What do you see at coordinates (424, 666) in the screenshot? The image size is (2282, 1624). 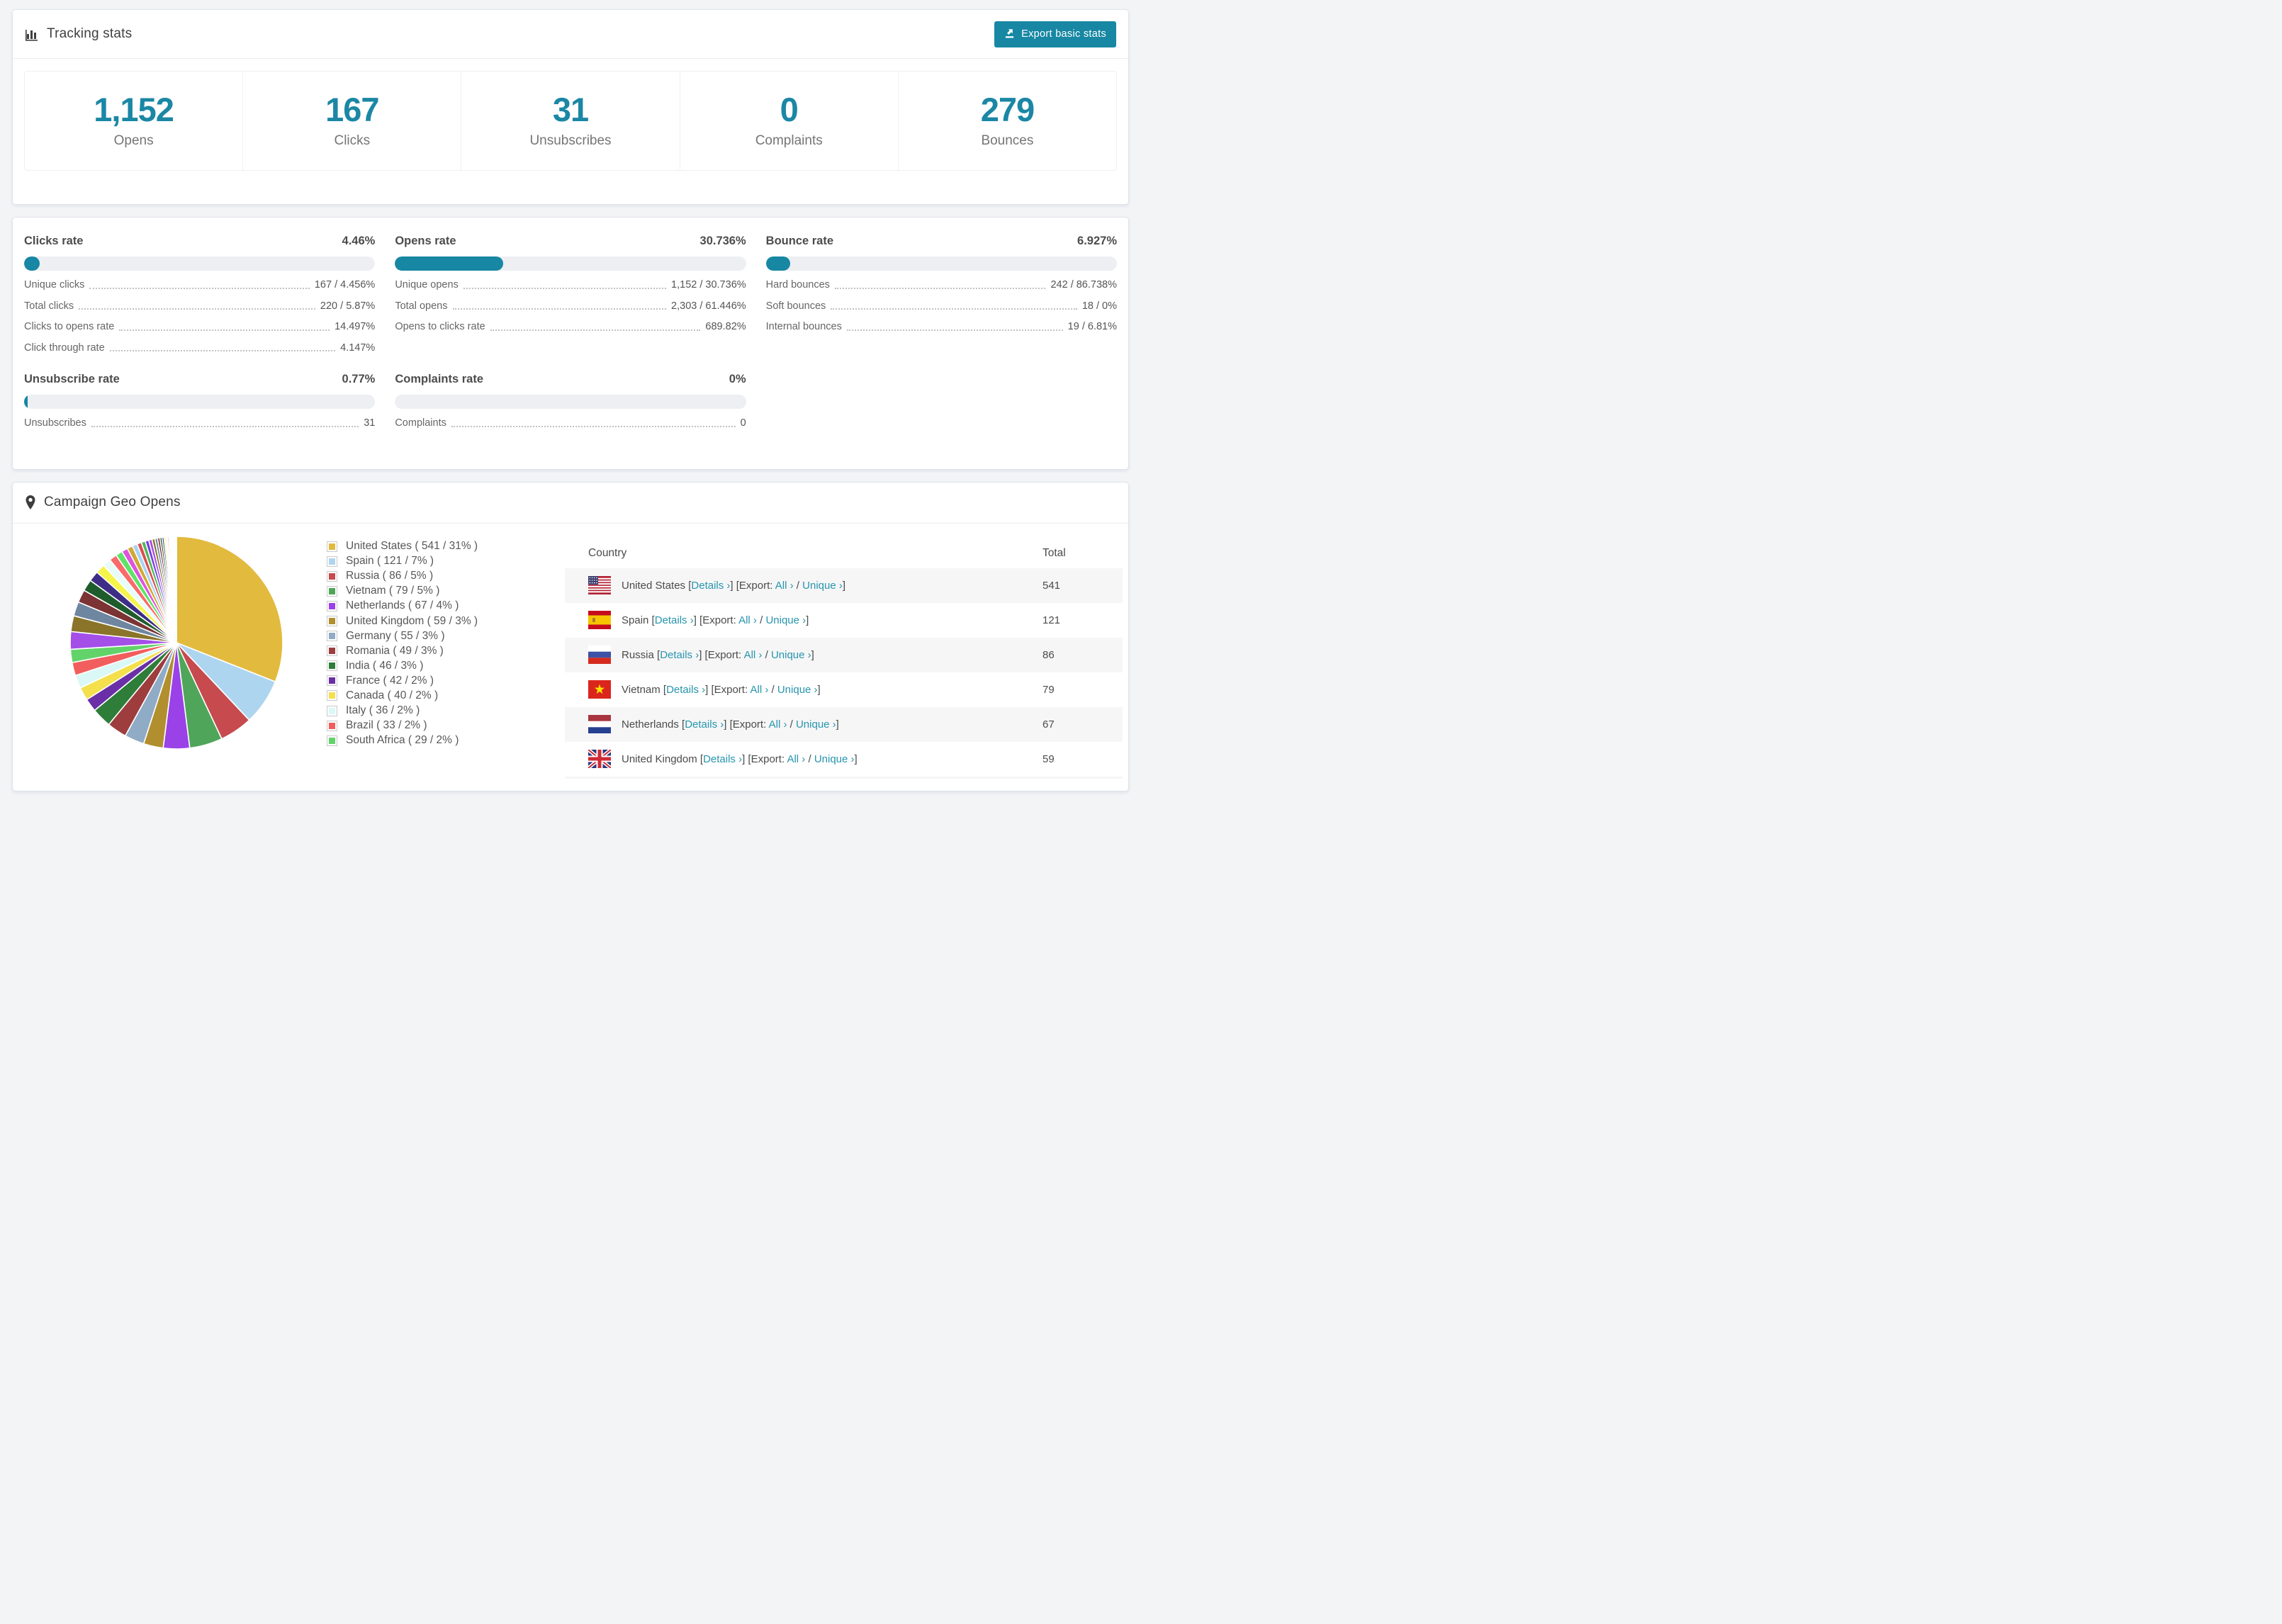 I see `legend-item-india: India ( 46 / 3% )` at bounding box center [424, 666].